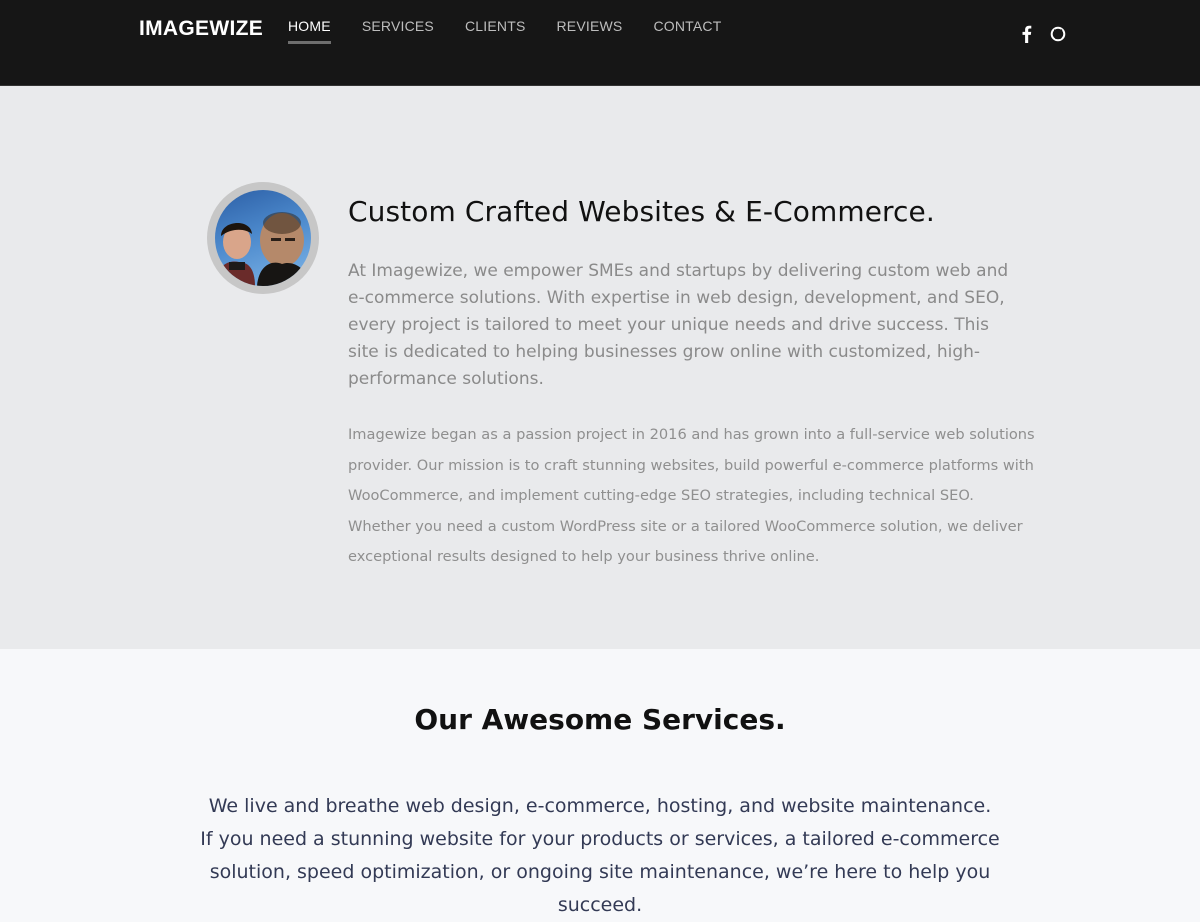  I want to click on facebook-icon, so click(1027, 34).